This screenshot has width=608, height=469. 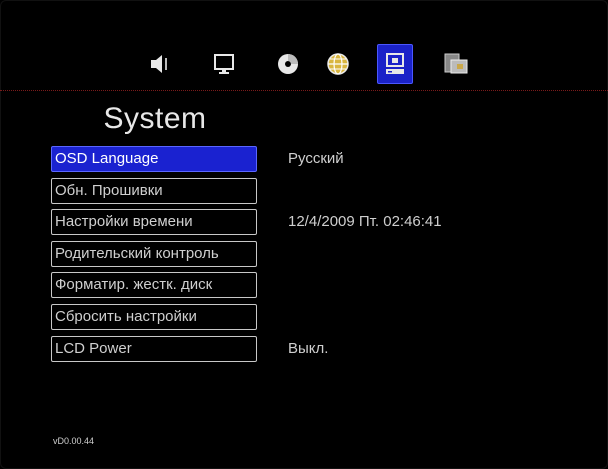 I want to click on lcd-power-value: Выкл., so click(x=308, y=348).